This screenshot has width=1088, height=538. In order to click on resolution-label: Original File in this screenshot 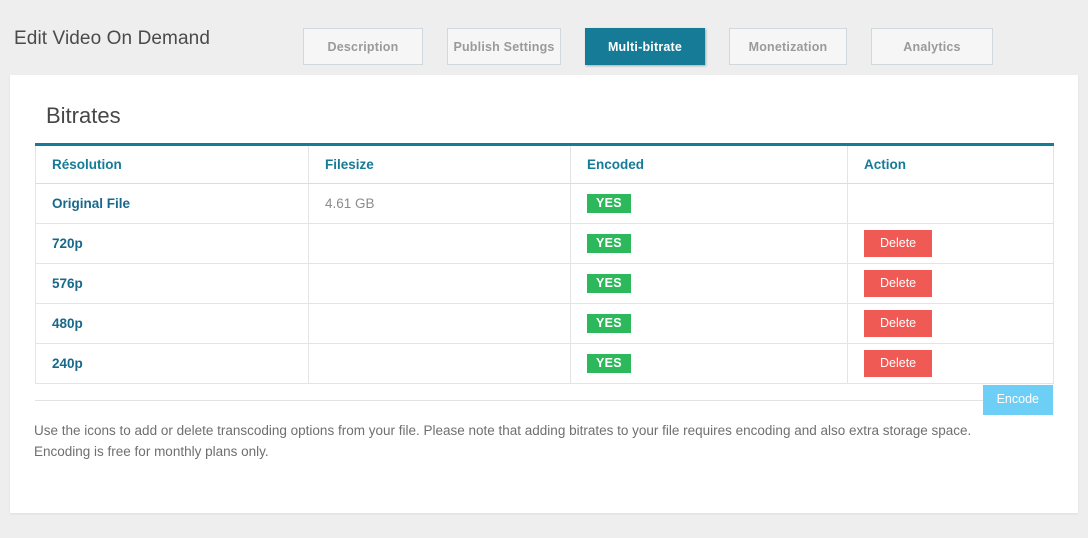, I will do `click(91, 203)`.